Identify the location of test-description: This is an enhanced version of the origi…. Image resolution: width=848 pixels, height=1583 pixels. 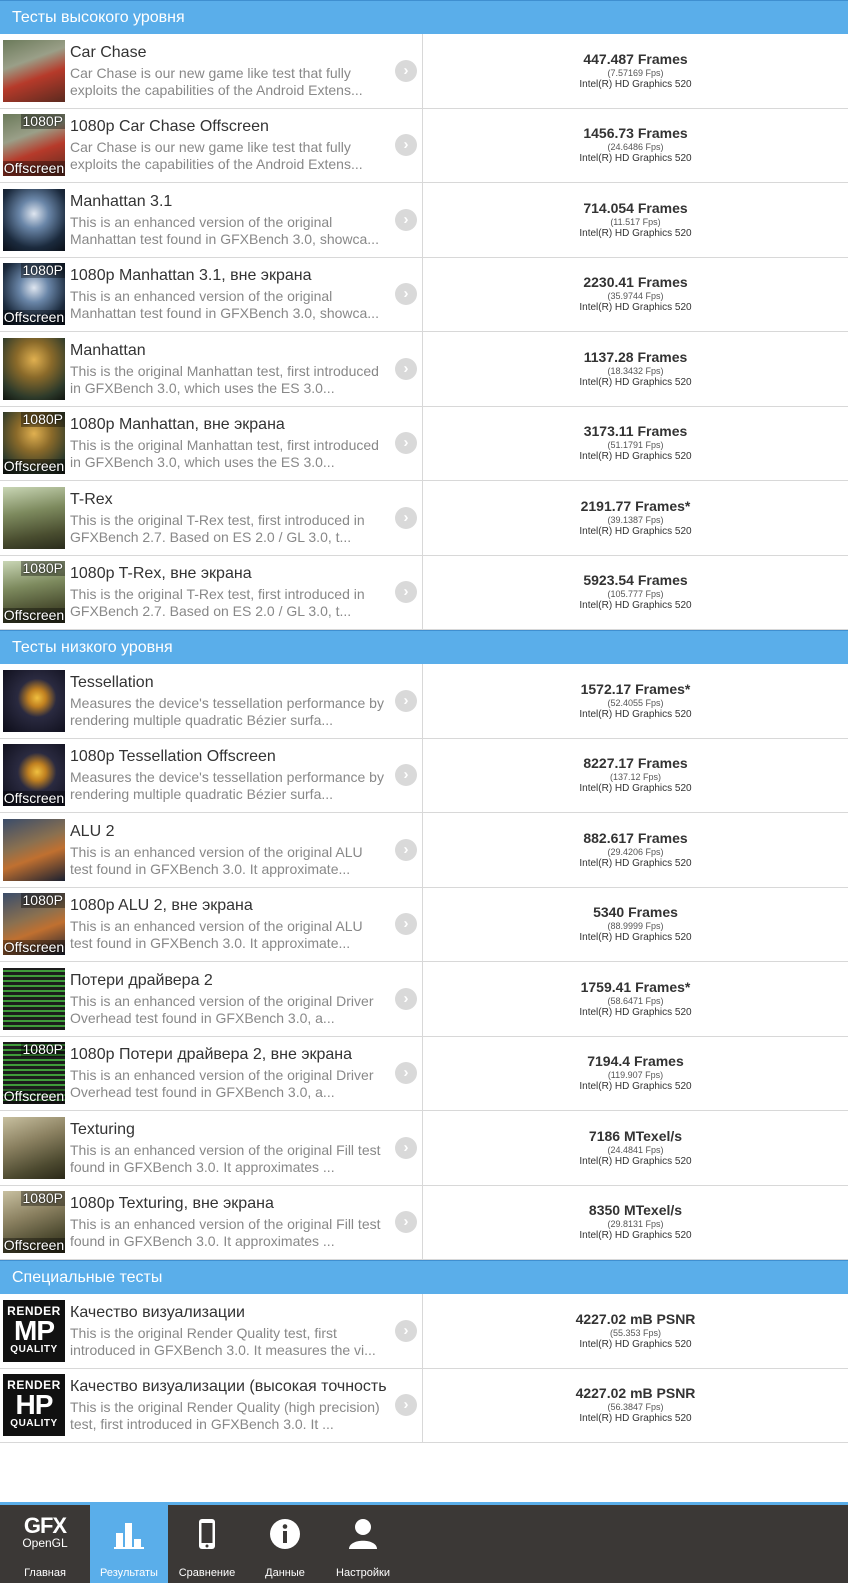
(216, 935).